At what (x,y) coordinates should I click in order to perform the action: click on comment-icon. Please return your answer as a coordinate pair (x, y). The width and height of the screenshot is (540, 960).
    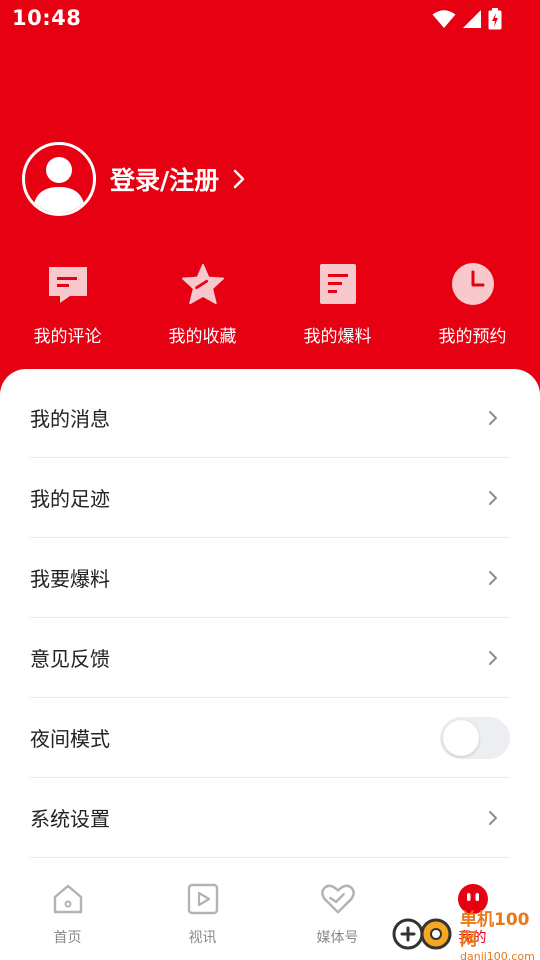
    Looking at the image, I should click on (68, 284).